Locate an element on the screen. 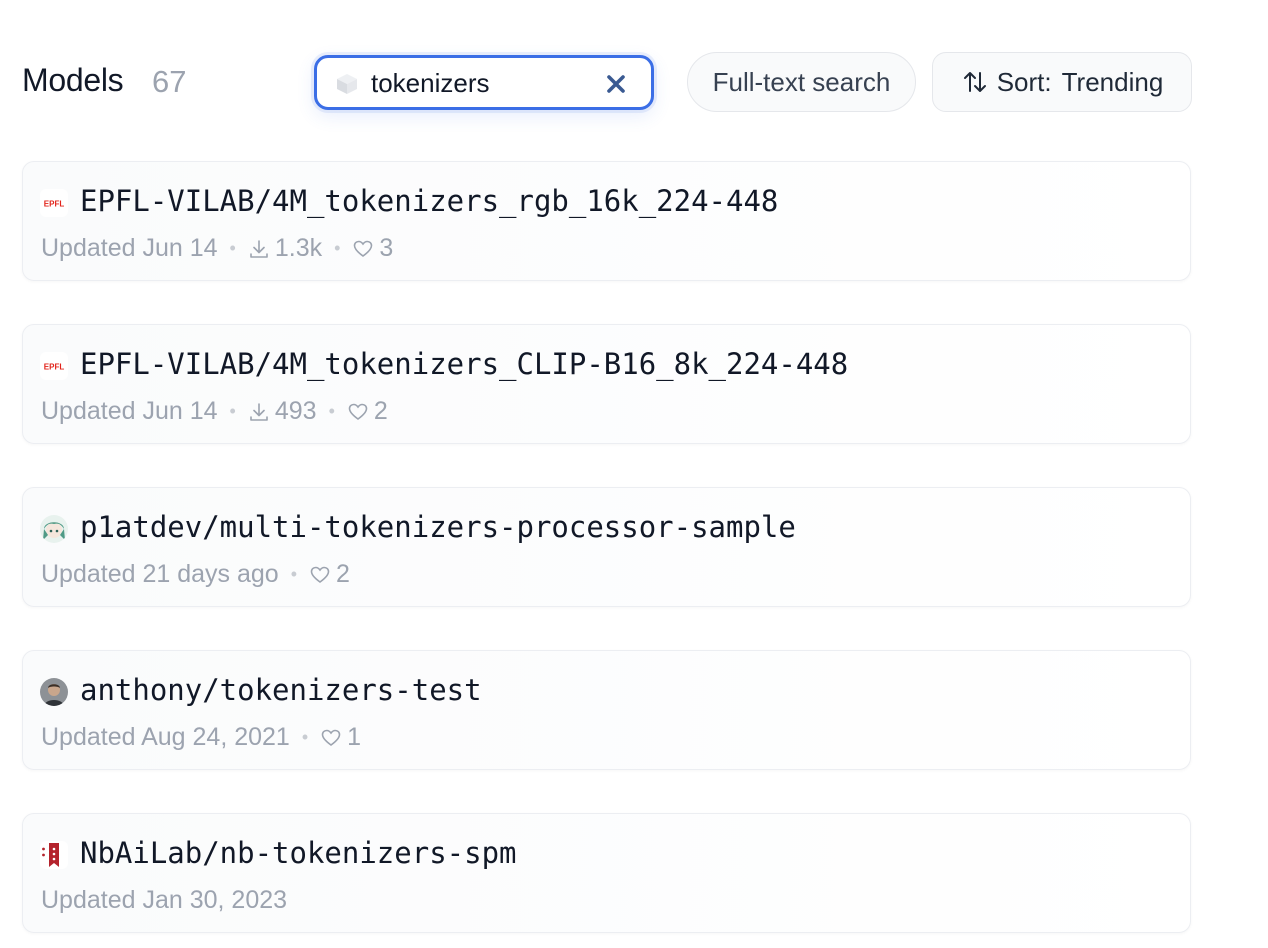 Image resolution: width=1268 pixels, height=948 pixels. downloads-count: 493 is located at coordinates (295, 411).